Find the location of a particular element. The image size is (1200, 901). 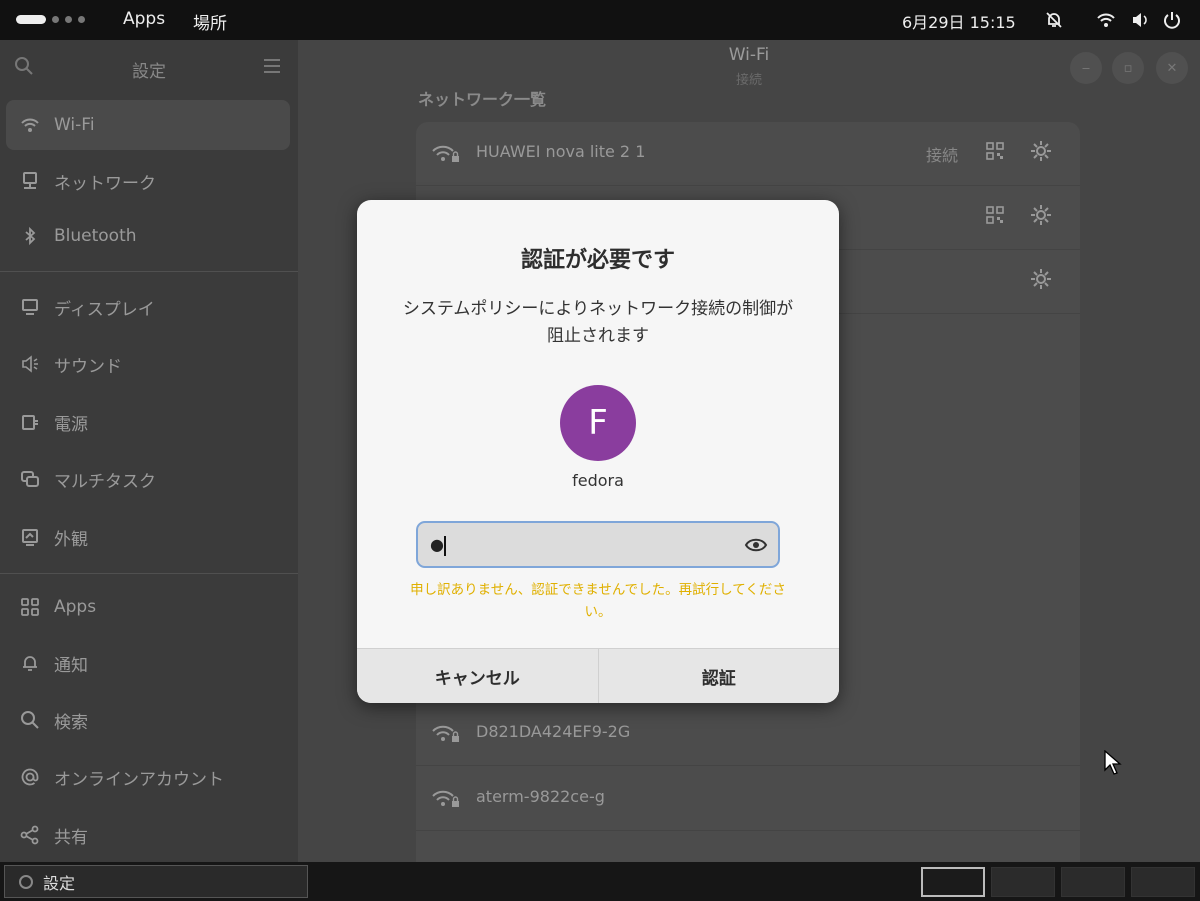

sidebar-item-label: 通知 is located at coordinates (71, 665).